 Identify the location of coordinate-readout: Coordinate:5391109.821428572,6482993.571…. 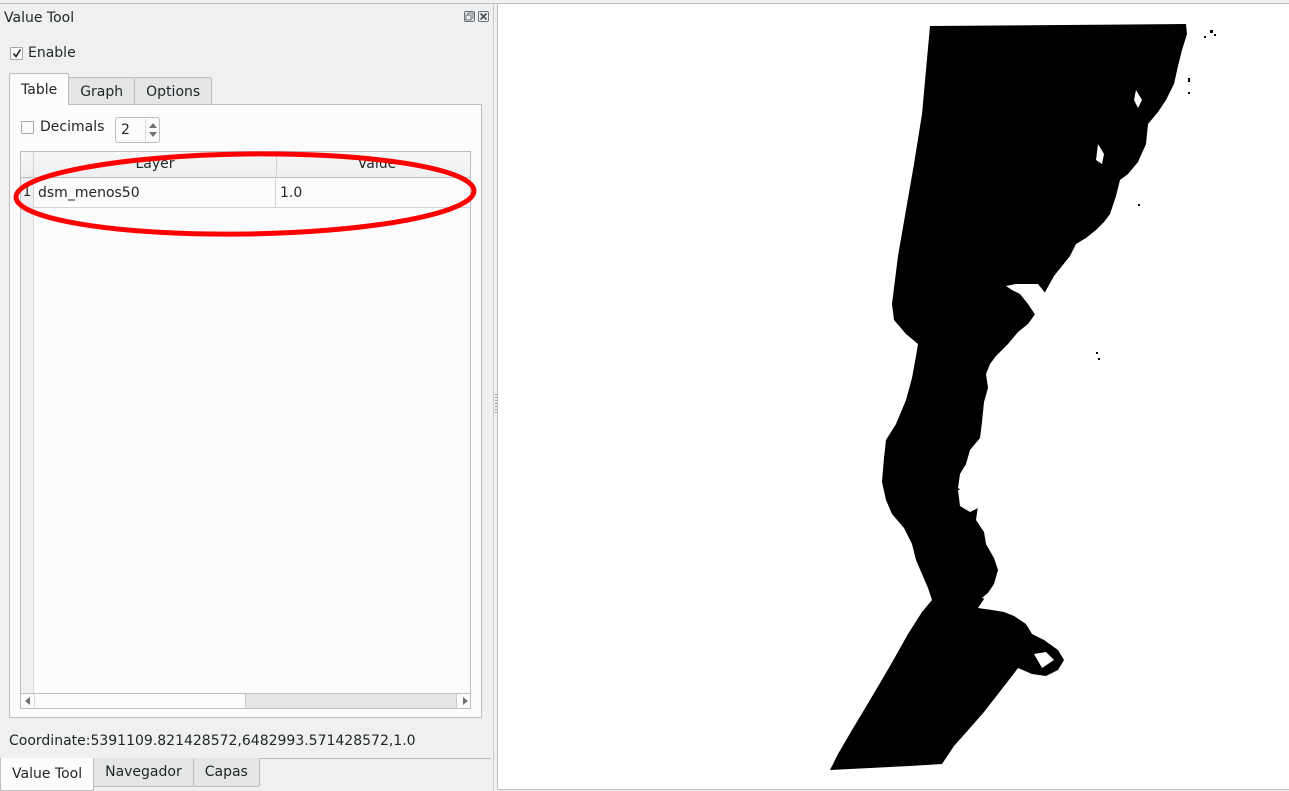
(212, 741).